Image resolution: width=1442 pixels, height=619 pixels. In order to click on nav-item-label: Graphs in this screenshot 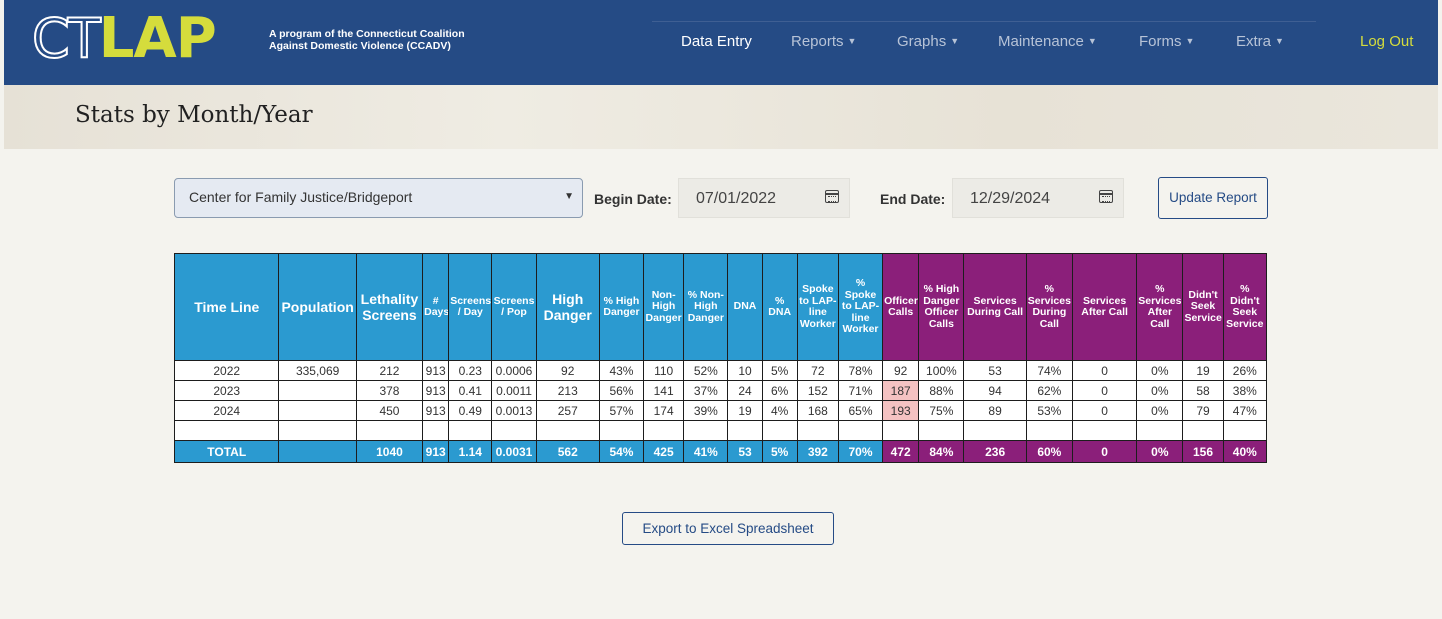, I will do `click(922, 41)`.